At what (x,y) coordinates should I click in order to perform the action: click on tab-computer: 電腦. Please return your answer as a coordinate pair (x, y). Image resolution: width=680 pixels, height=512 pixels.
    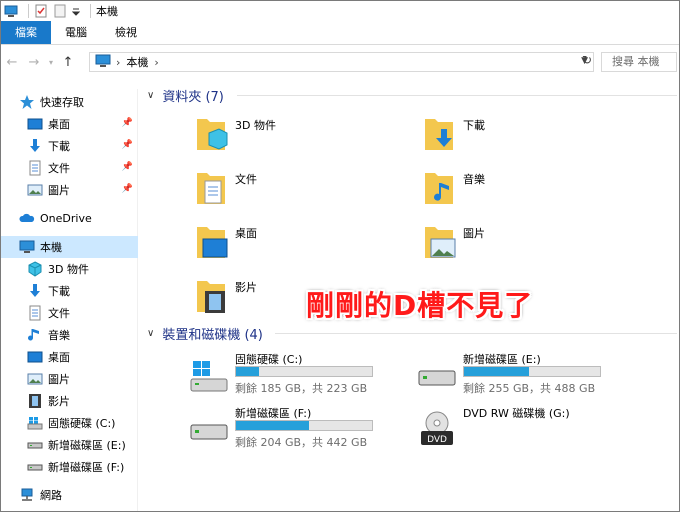
    Looking at the image, I should click on (76, 32).